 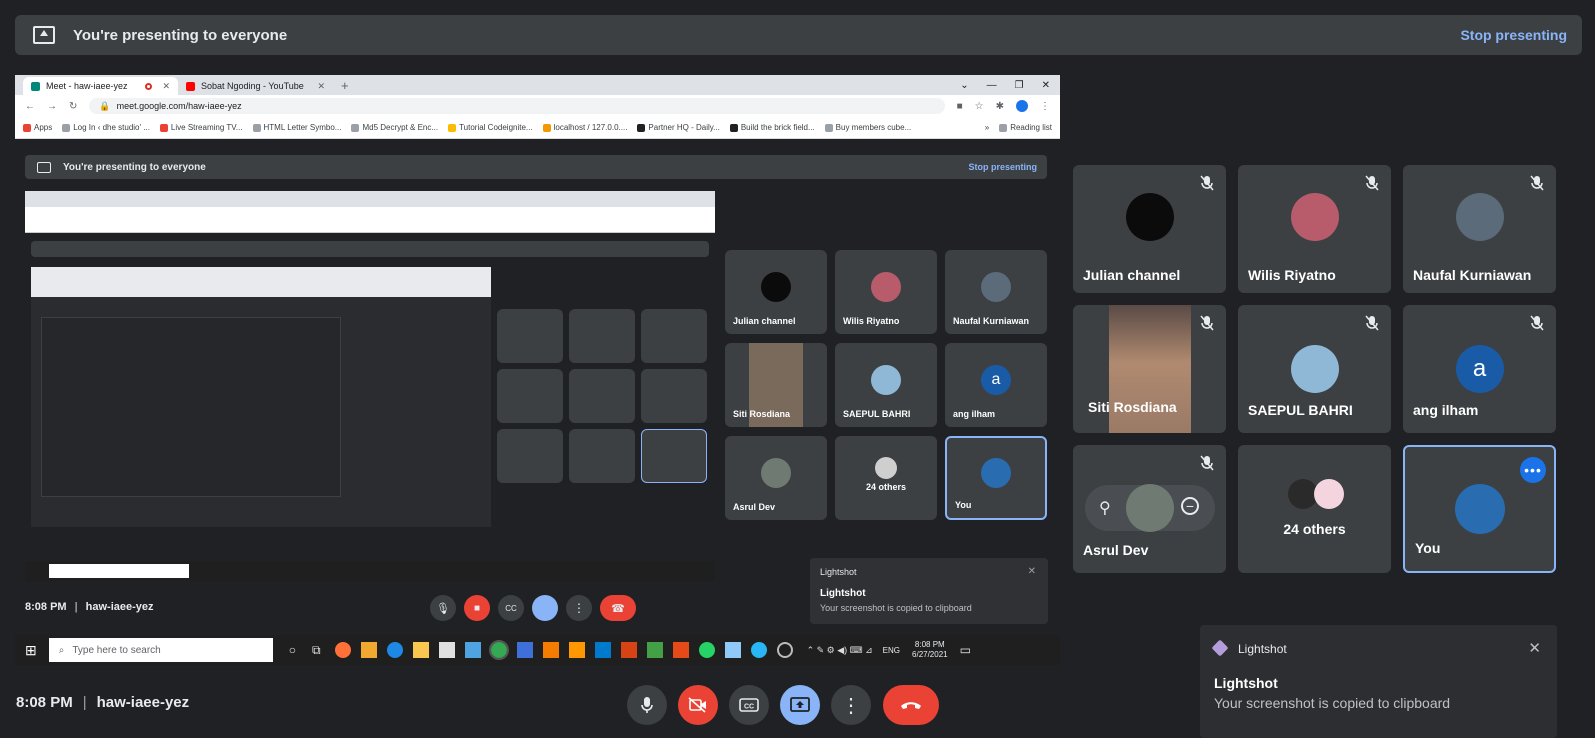 I want to click on participant-tile: 24 others, so click(x=1314, y=509).